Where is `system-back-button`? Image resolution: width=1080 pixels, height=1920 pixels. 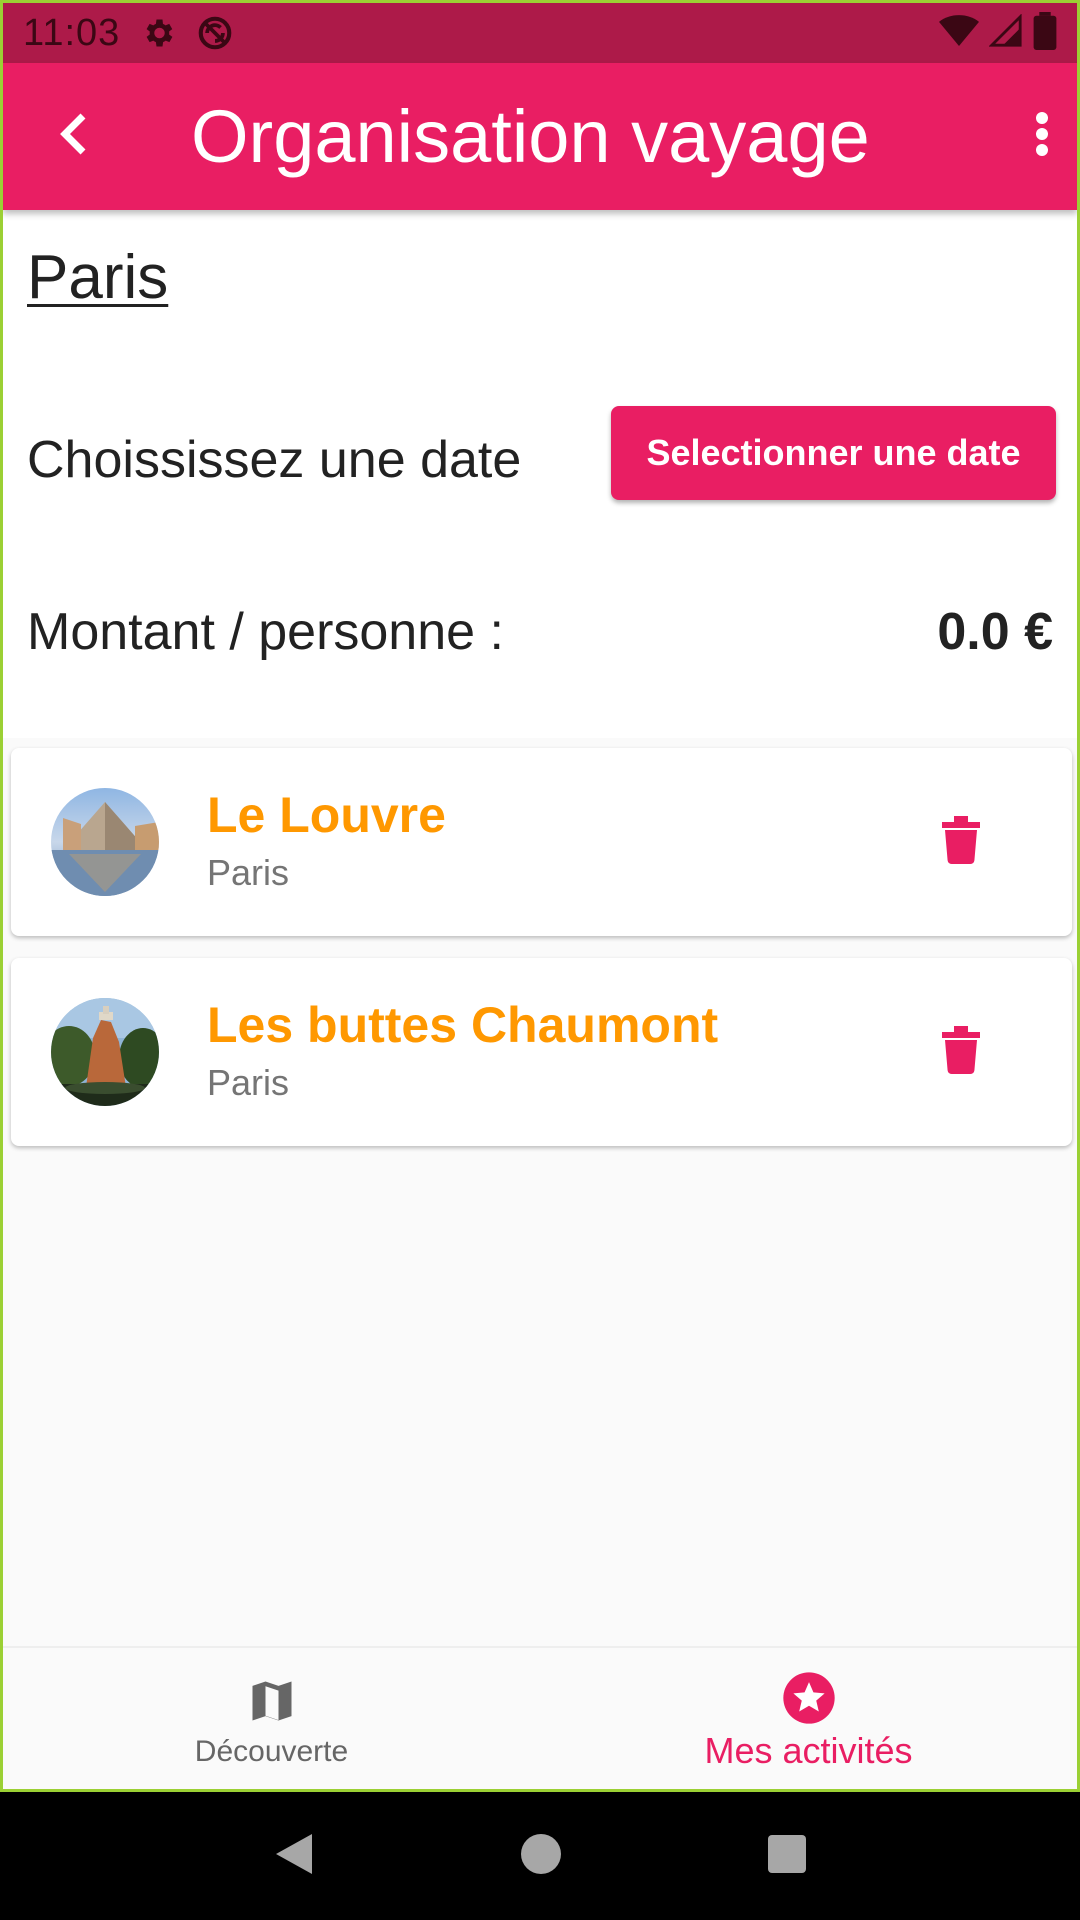 system-back-button is located at coordinates (294, 1856).